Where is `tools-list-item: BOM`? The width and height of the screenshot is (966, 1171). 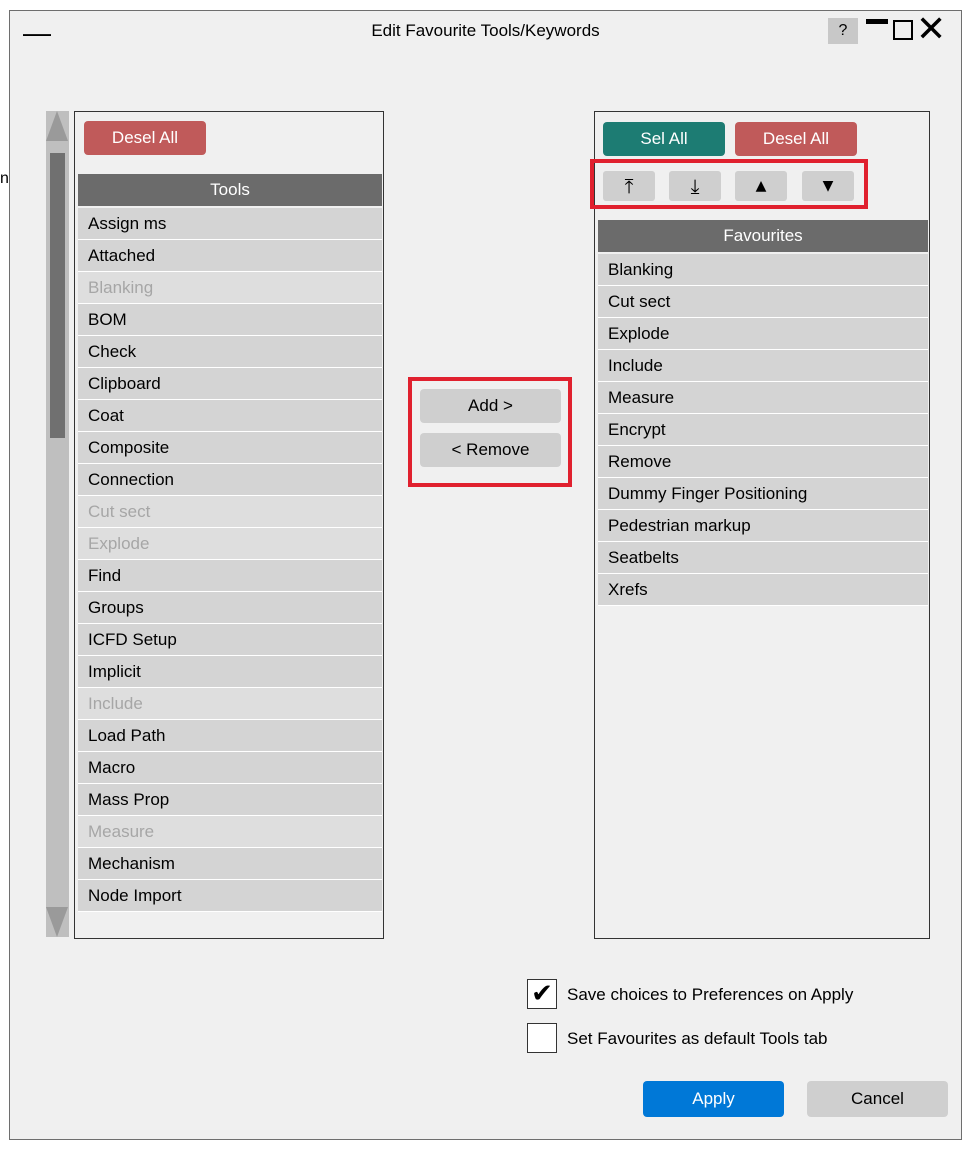 tools-list-item: BOM is located at coordinates (230, 320).